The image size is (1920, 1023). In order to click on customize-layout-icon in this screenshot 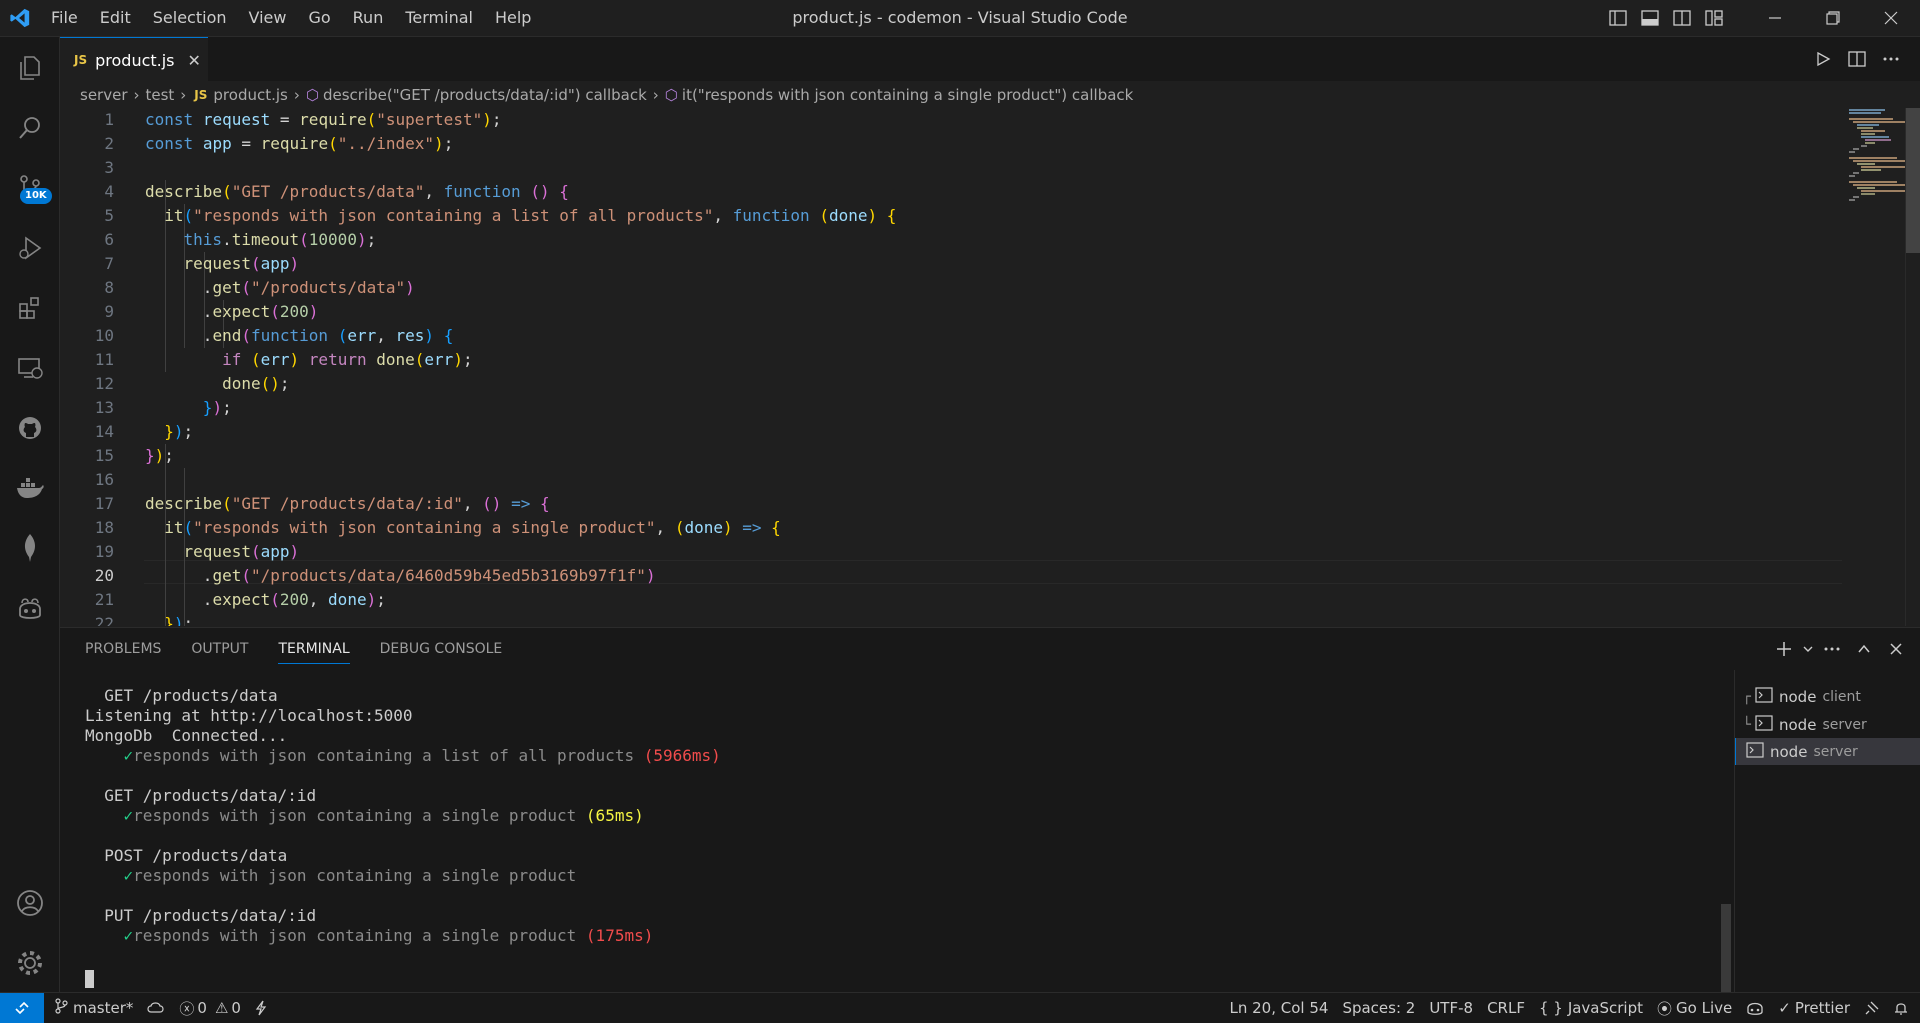, I will do `click(1714, 18)`.